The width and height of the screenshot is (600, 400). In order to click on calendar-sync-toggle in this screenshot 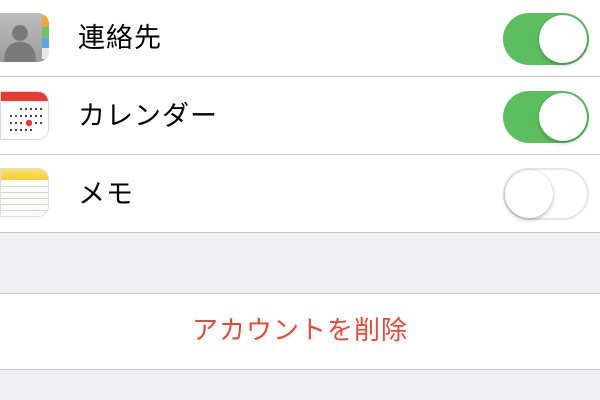, I will do `click(546, 117)`.